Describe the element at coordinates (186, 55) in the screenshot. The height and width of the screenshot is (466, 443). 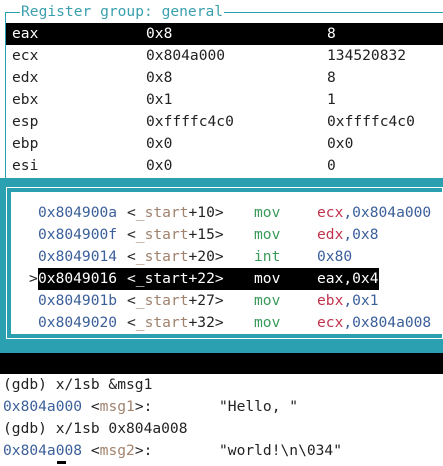
I see `register-hex: 0x804a000` at that location.